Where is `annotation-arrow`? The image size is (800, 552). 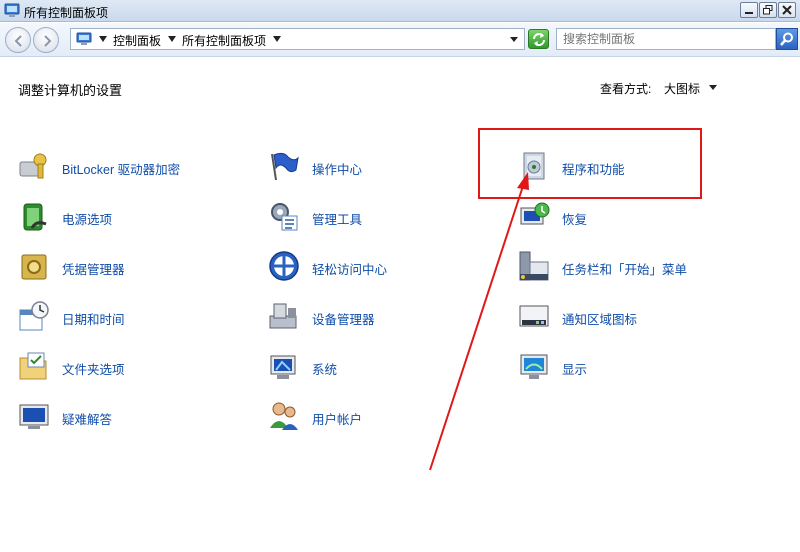 annotation-arrow is located at coordinates (479, 321).